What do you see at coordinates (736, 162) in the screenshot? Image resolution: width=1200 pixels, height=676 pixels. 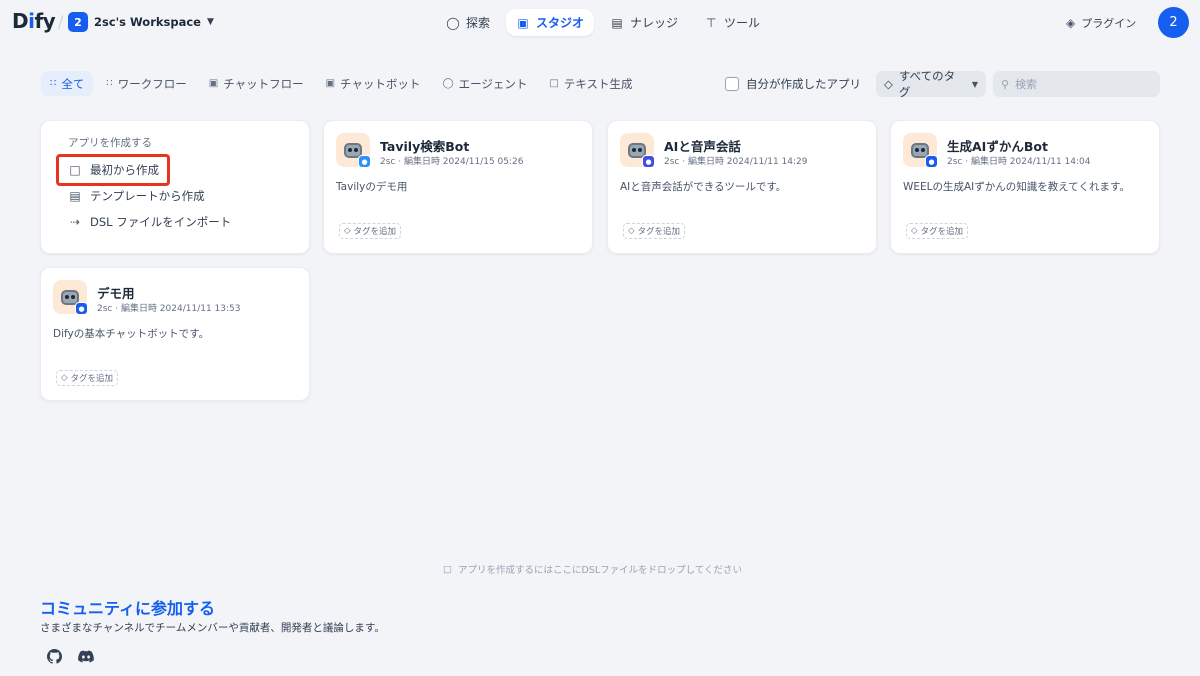 I see `app-meta: 2sc · 編集日時 2024/11/11 14:29` at bounding box center [736, 162].